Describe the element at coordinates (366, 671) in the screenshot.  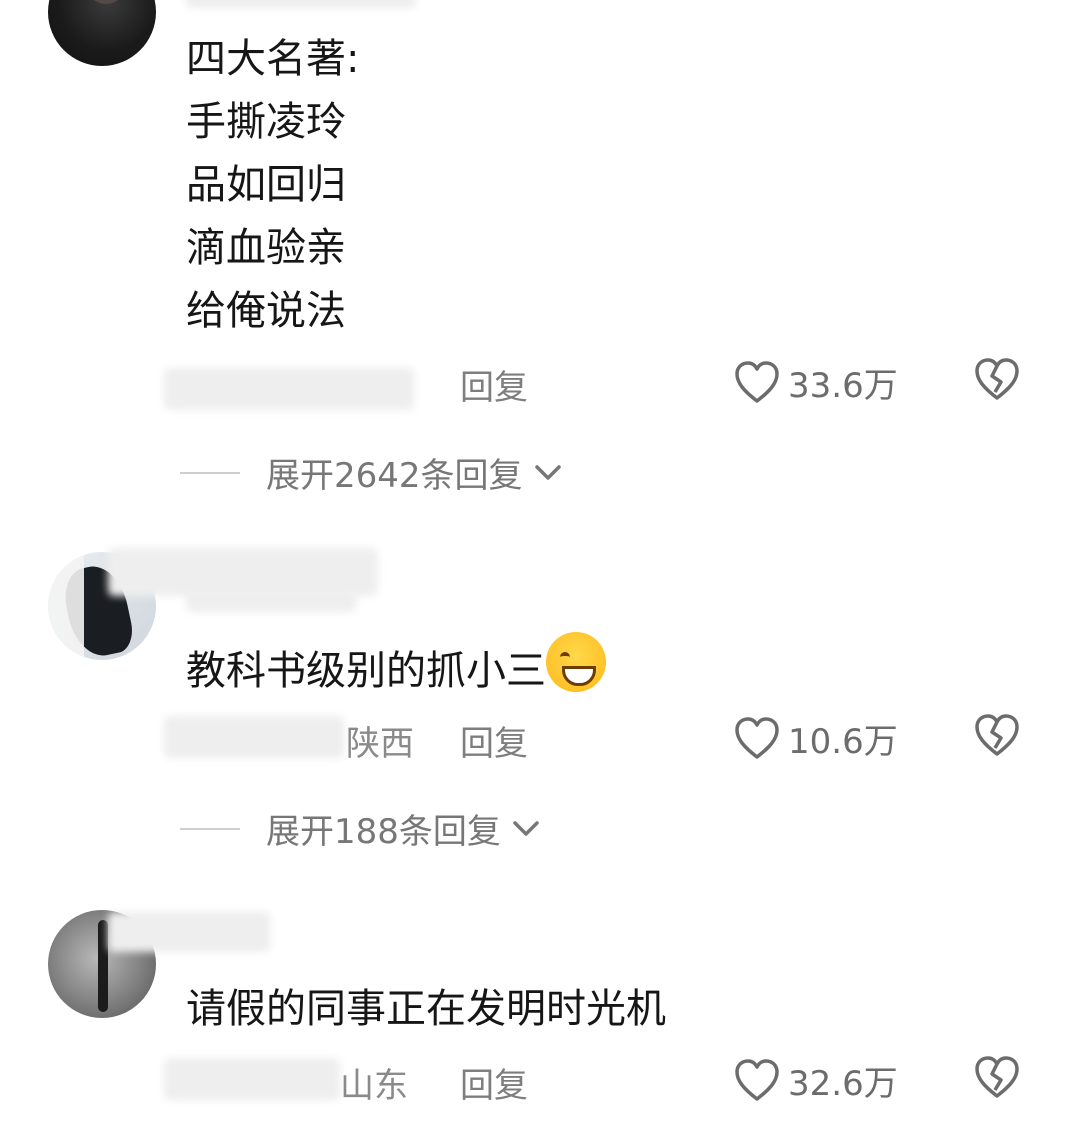
I see `comment-text-content: 教科书级别的抓小三` at that location.